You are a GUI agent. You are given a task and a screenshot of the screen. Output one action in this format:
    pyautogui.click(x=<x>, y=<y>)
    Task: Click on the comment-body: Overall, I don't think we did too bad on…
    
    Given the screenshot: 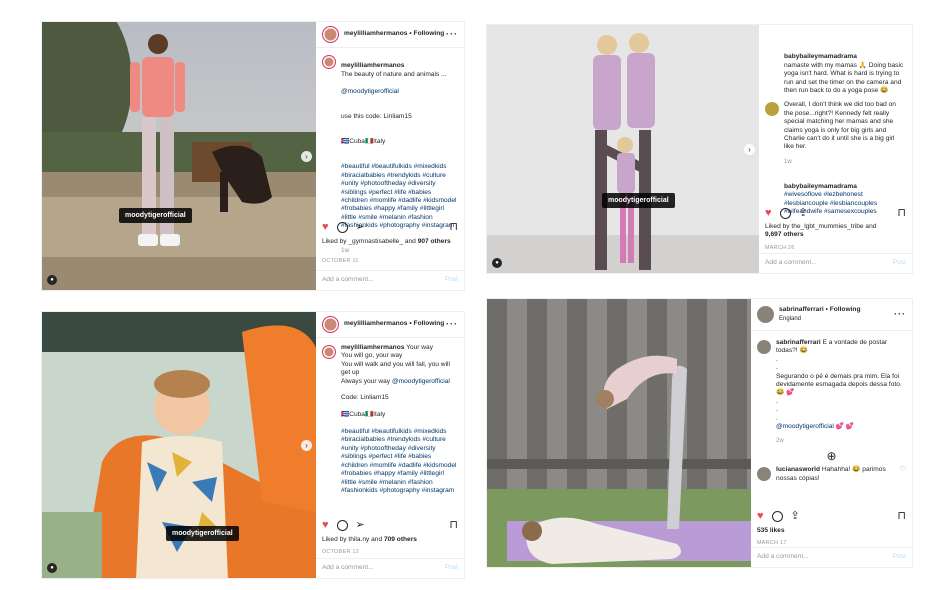 What is the action you would take?
    pyautogui.click(x=840, y=126)
    